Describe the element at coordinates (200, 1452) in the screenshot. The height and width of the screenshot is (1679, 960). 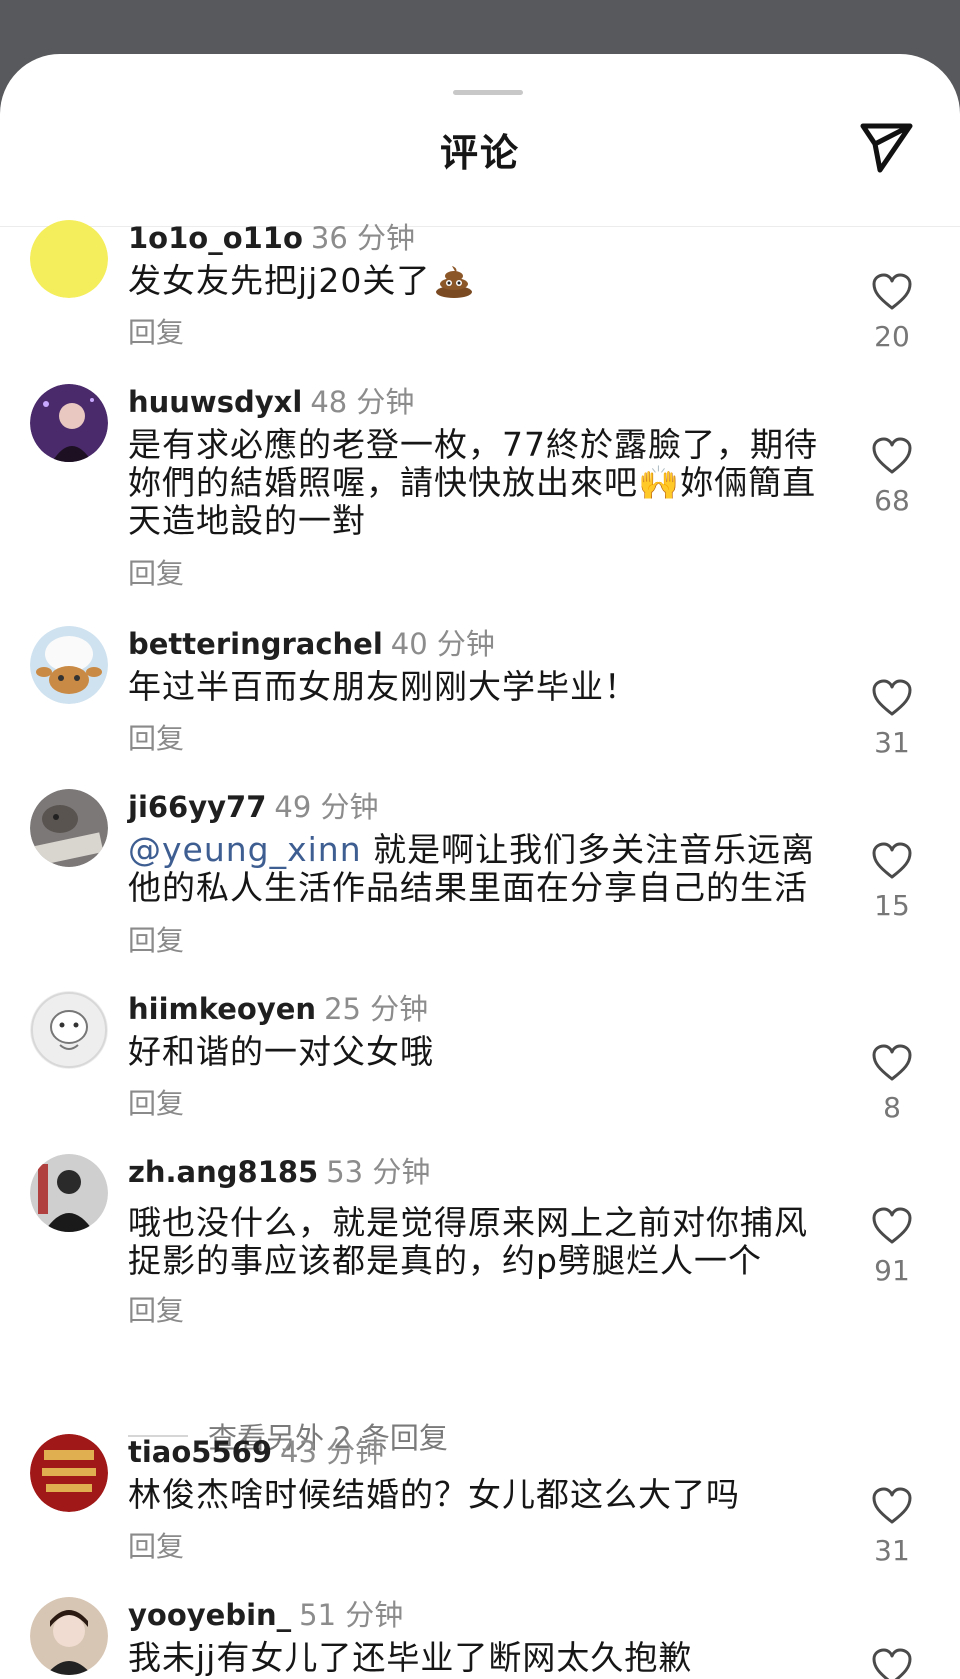
I see `username: tiao5569` at that location.